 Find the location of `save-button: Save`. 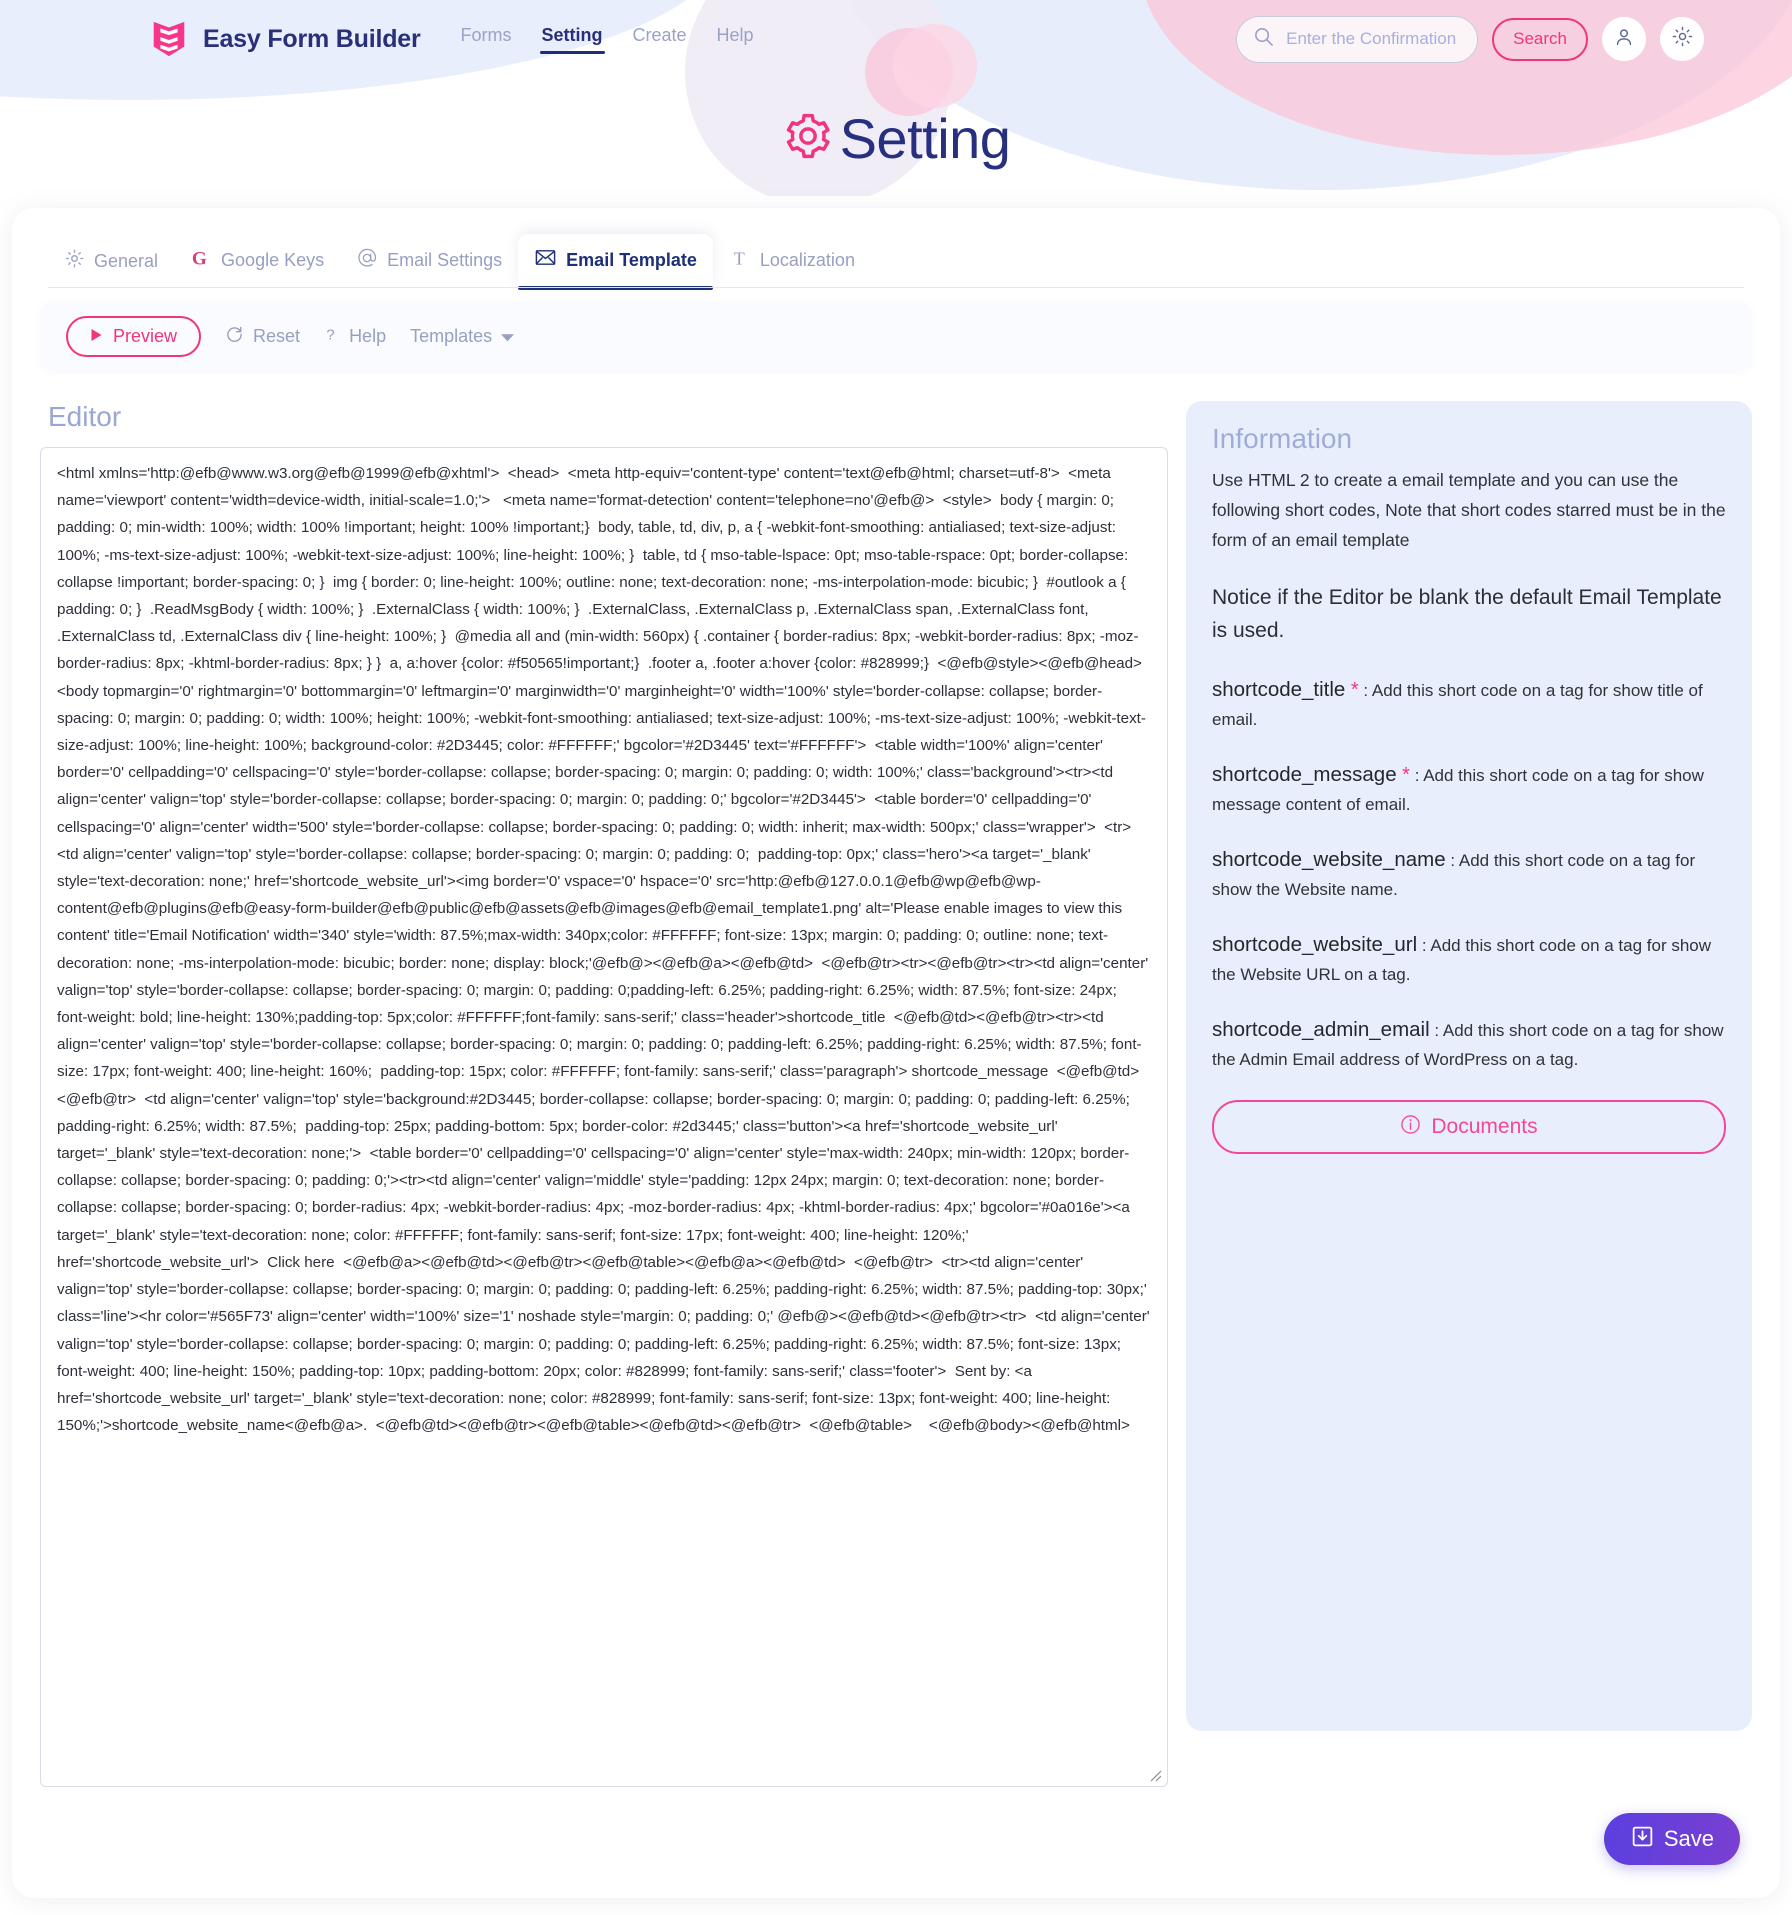

save-button: Save is located at coordinates (1671, 1839).